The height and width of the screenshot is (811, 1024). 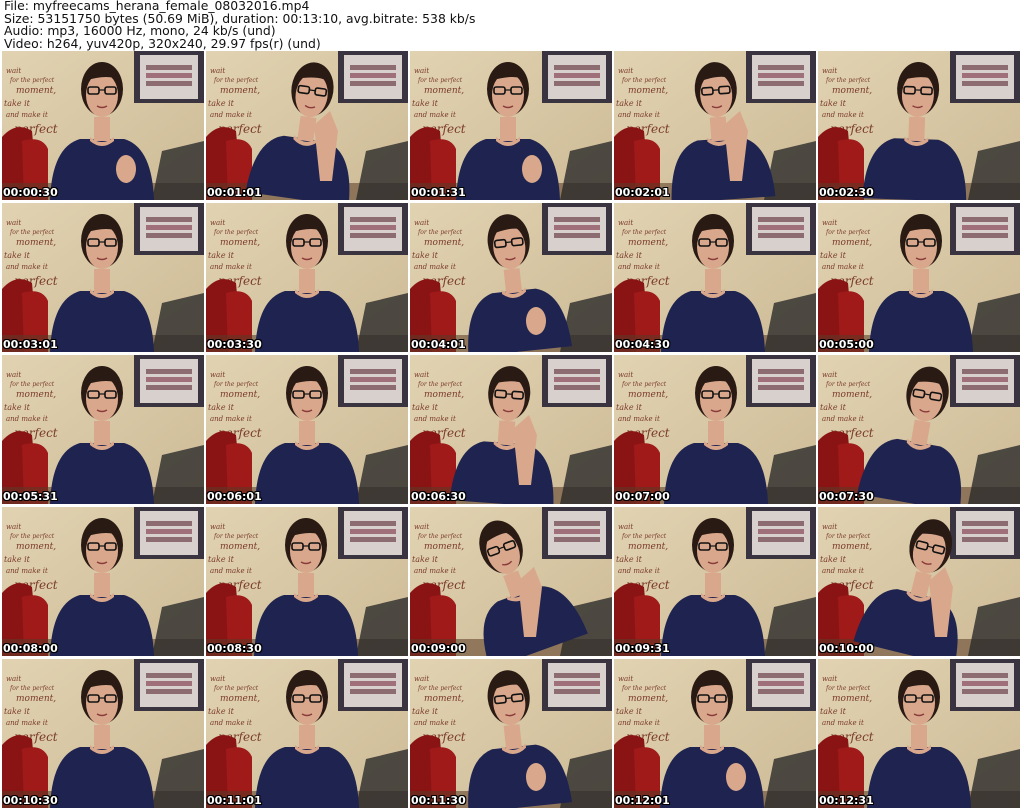 I want to click on frame-timestamp: 00:08:30, so click(x=234, y=648).